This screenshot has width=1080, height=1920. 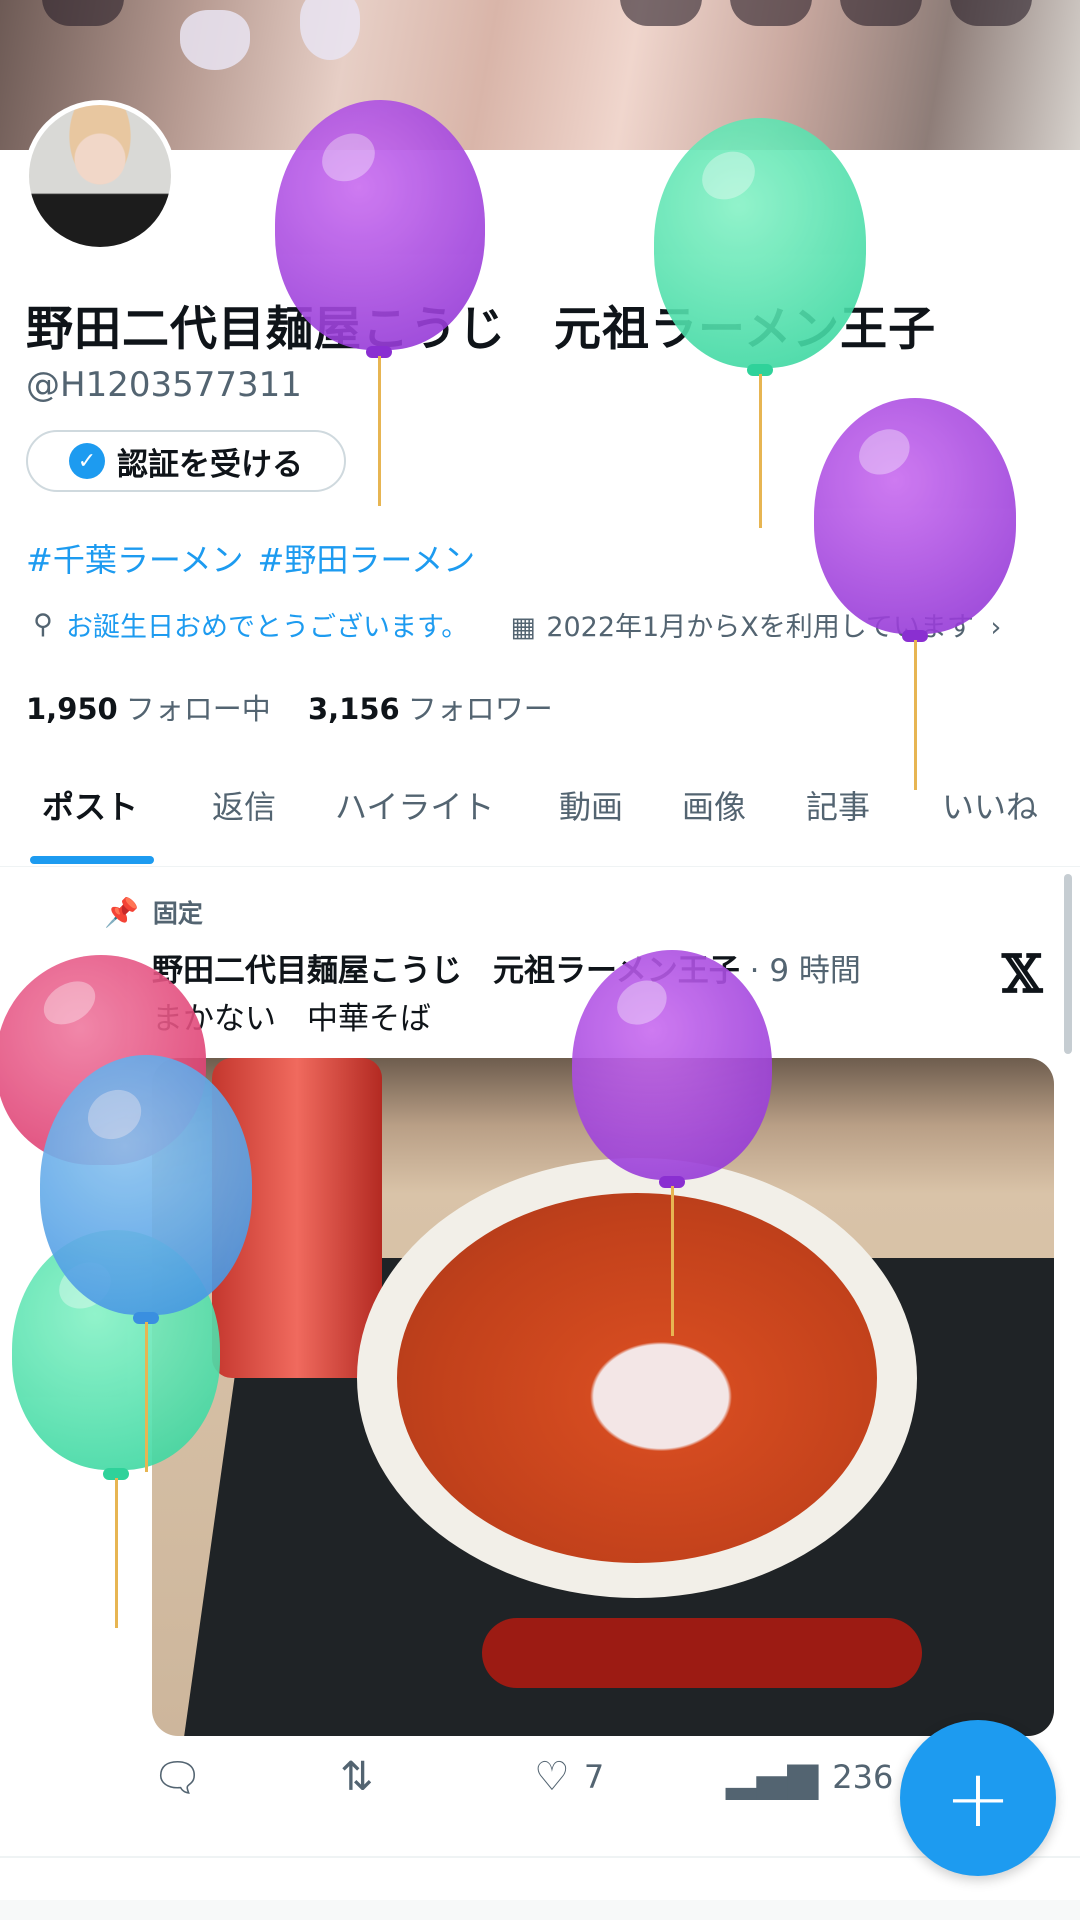 What do you see at coordinates (244, 805) in the screenshot?
I see `tab-replies: 返信` at bounding box center [244, 805].